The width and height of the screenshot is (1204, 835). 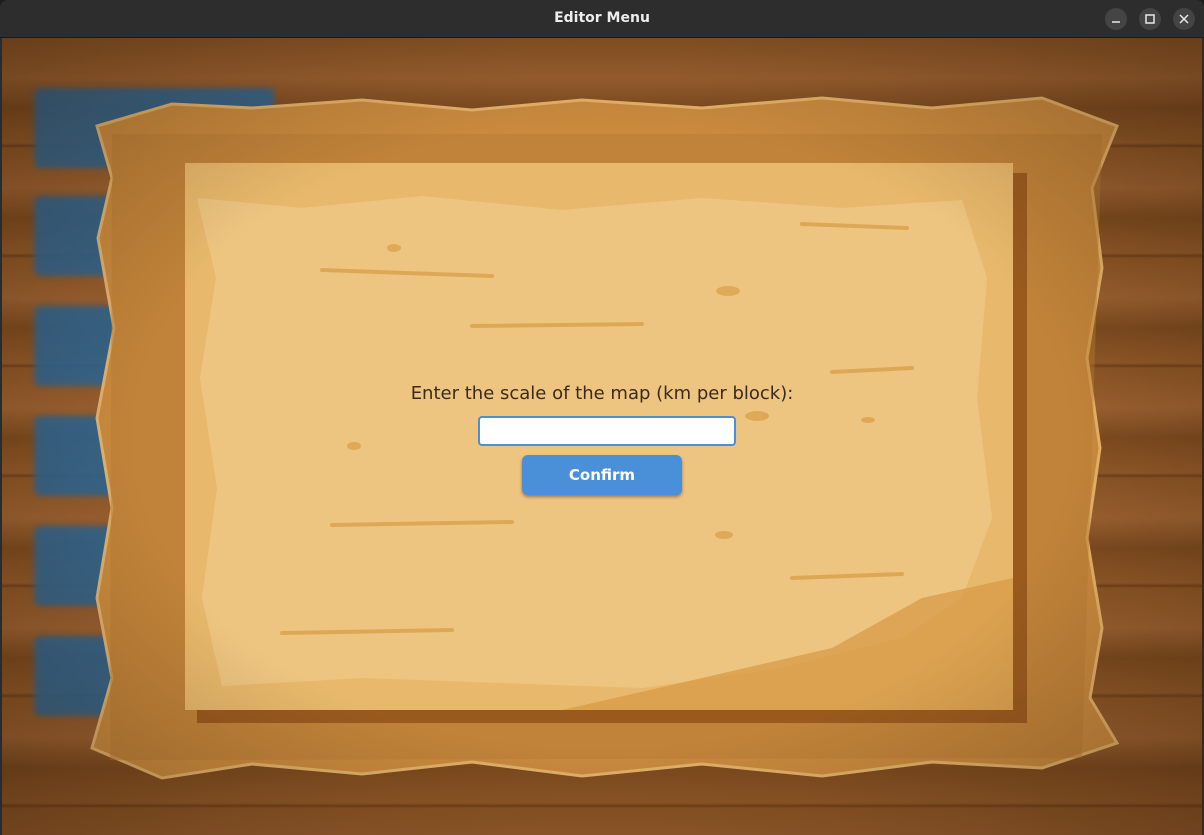 I want to click on title-bar: Editor Menu, so click(x=602, y=19).